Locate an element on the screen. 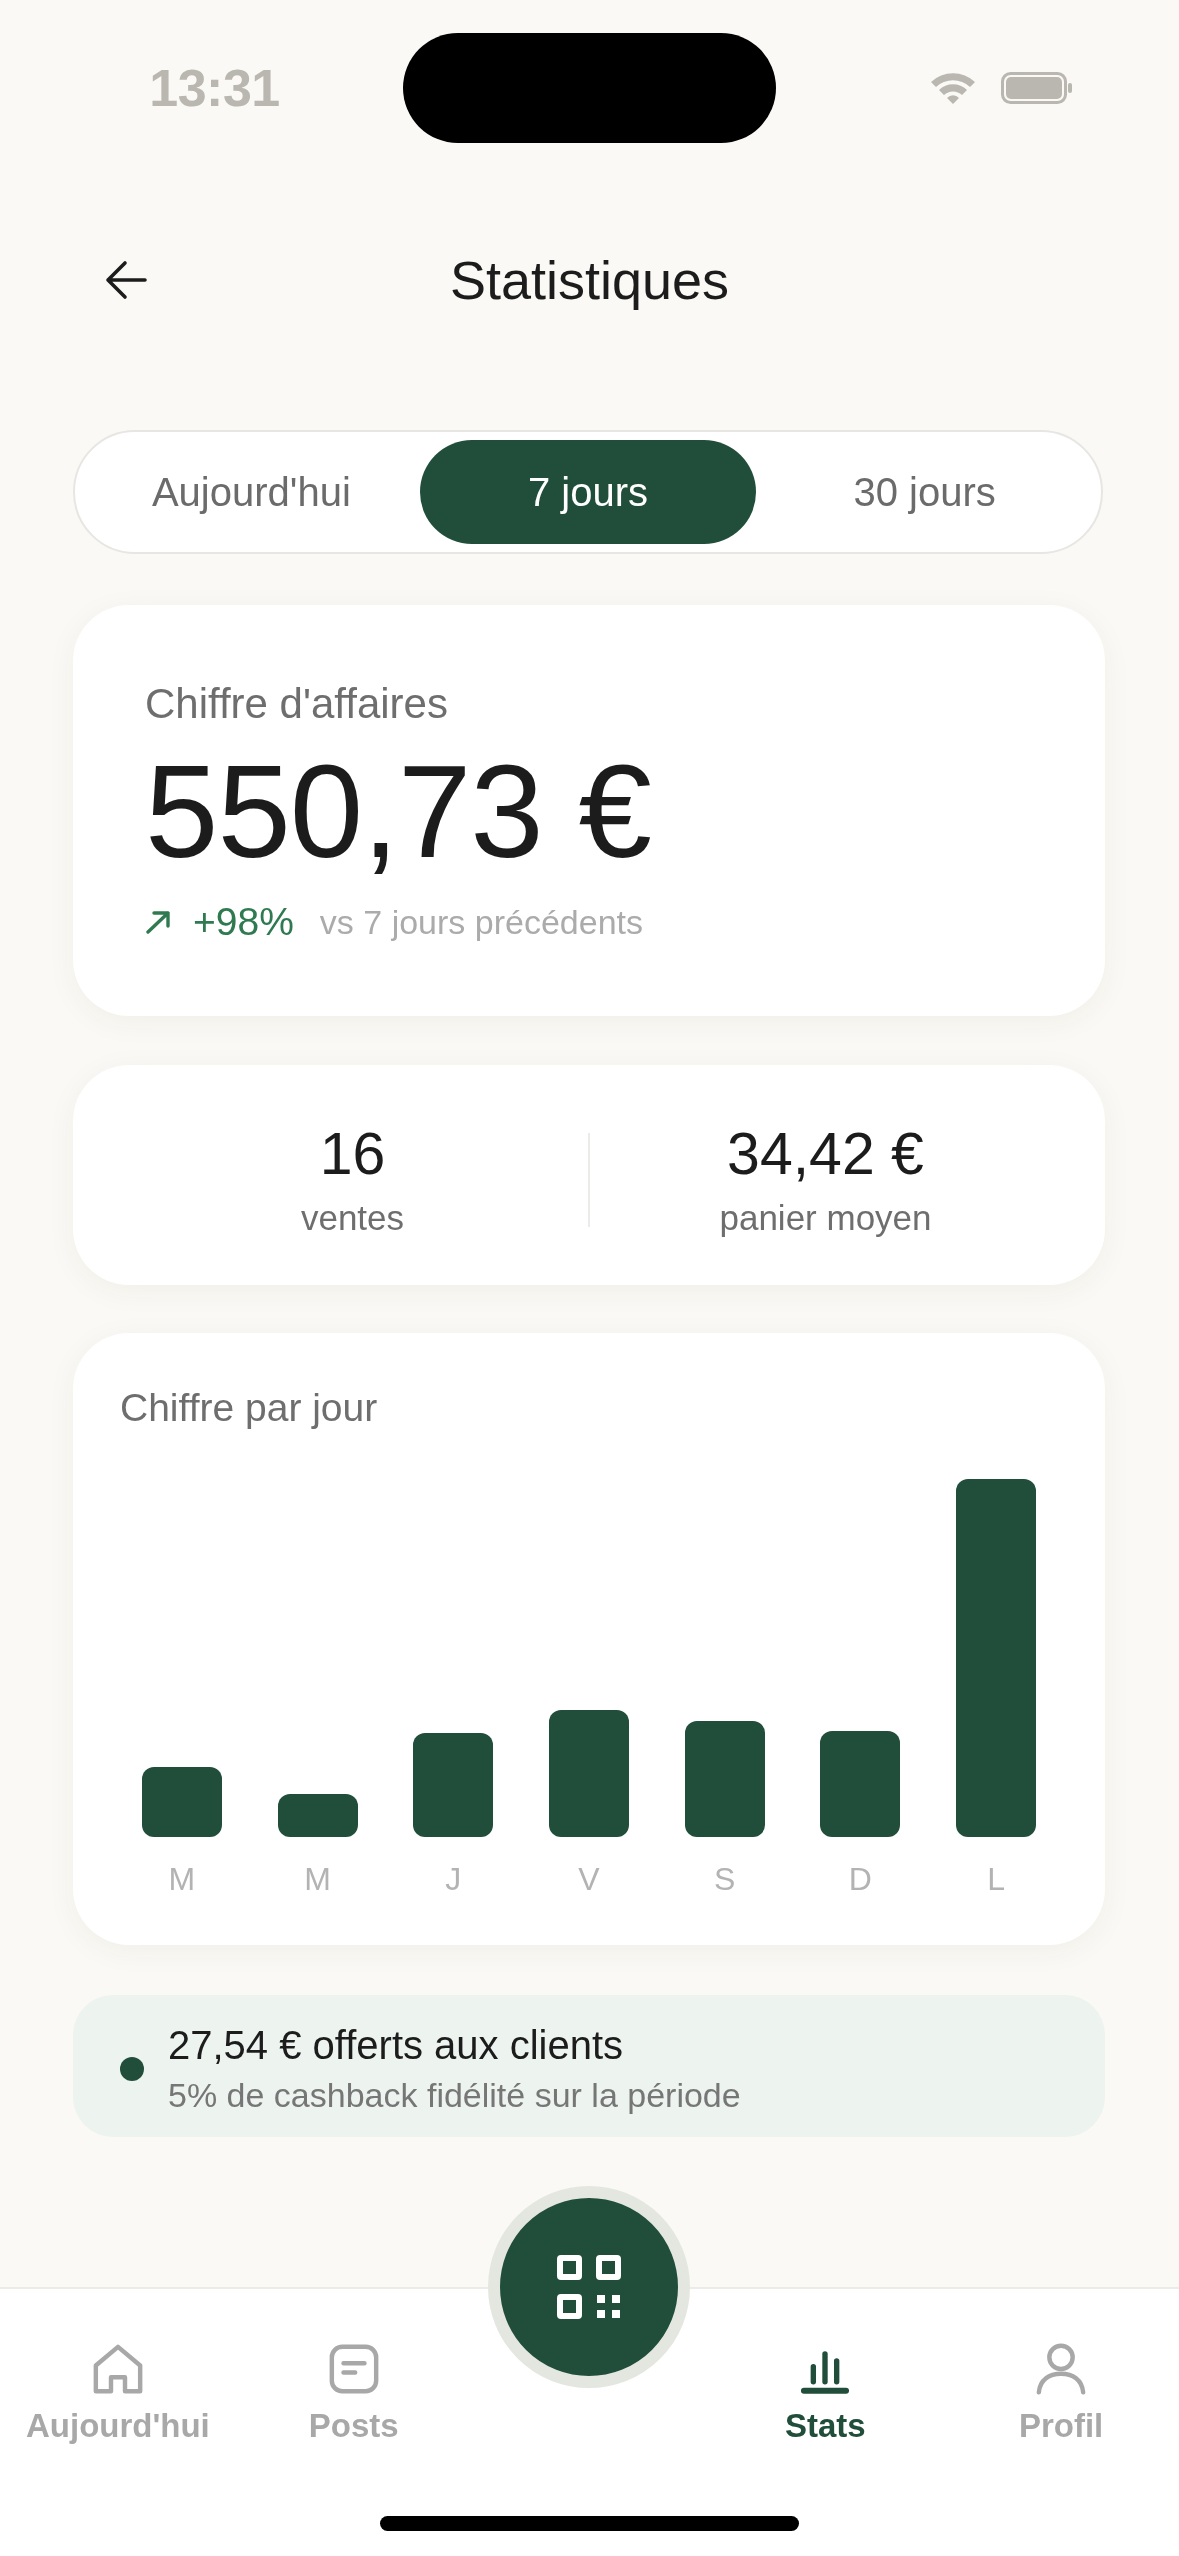 This screenshot has width=1179, height=2556. day-label: L is located at coordinates (996, 1879).